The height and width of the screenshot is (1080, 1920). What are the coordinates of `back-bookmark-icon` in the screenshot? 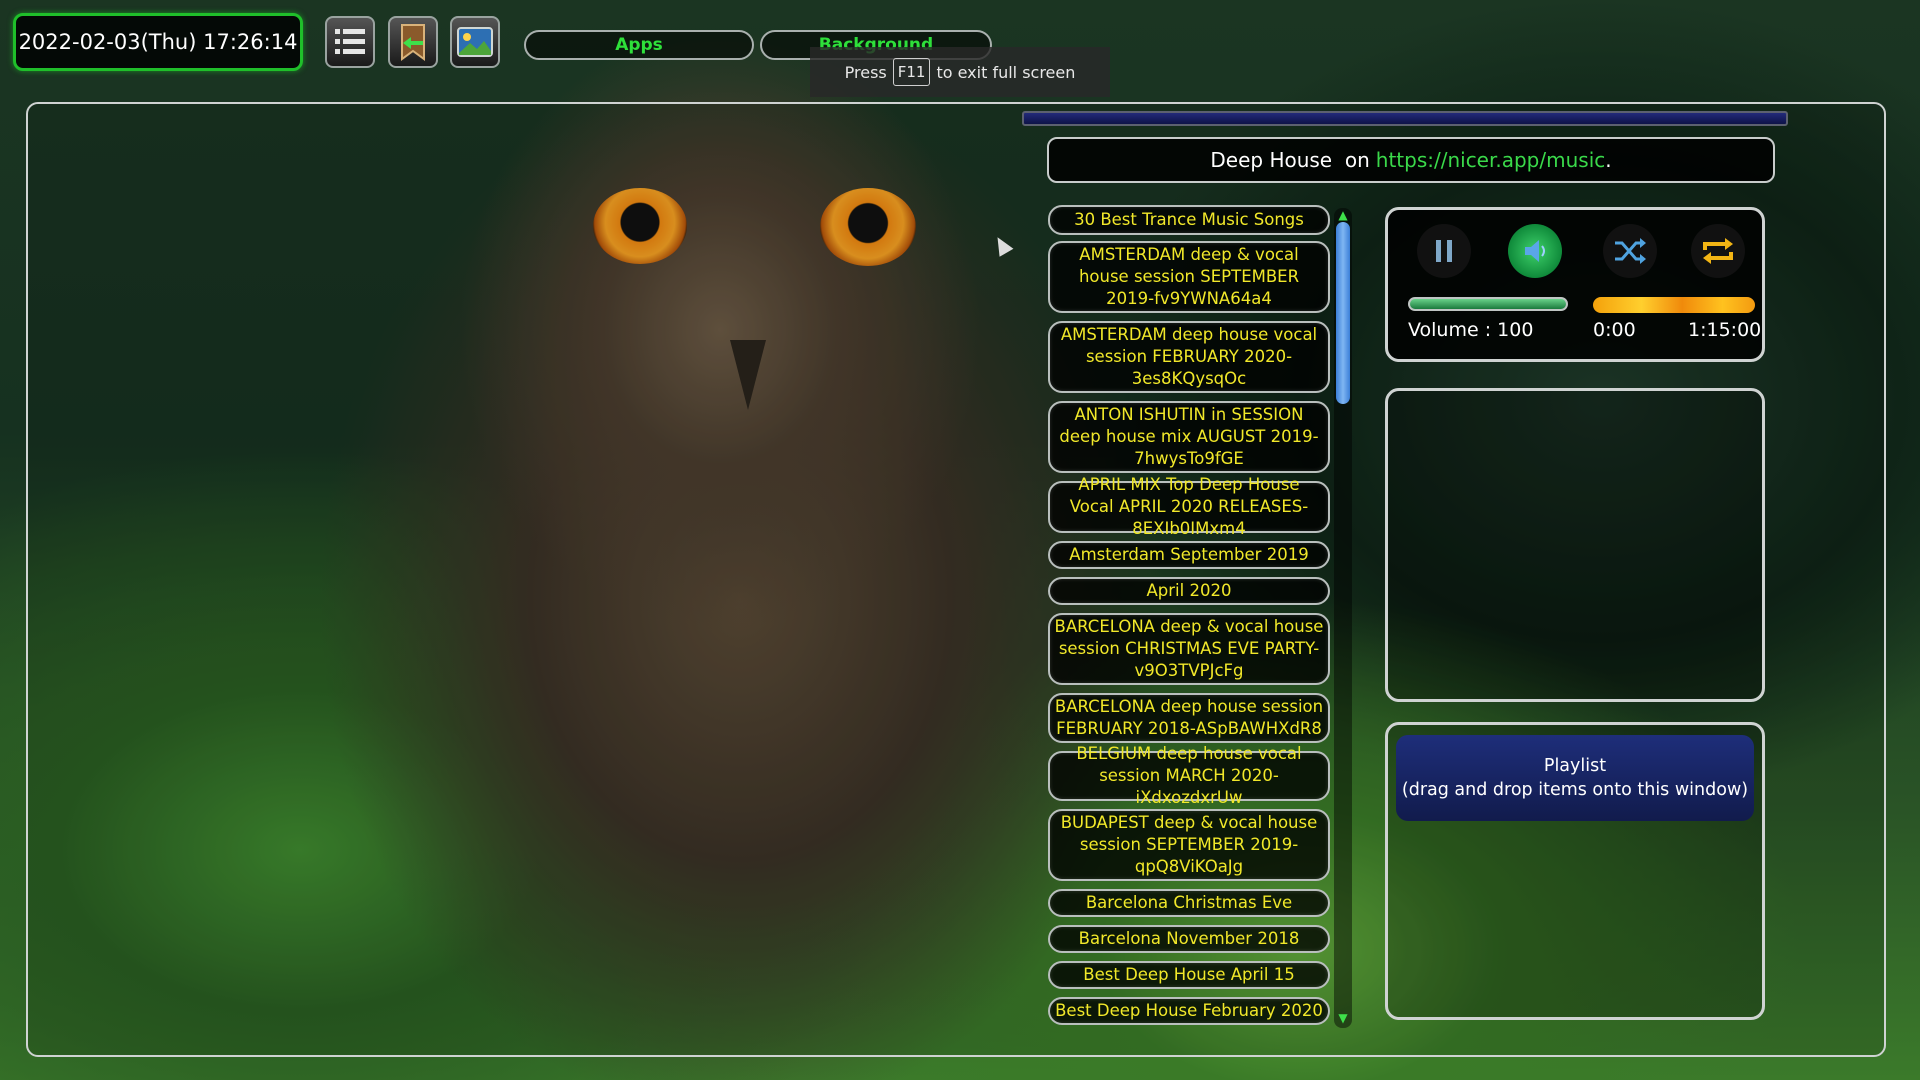 It's located at (413, 42).